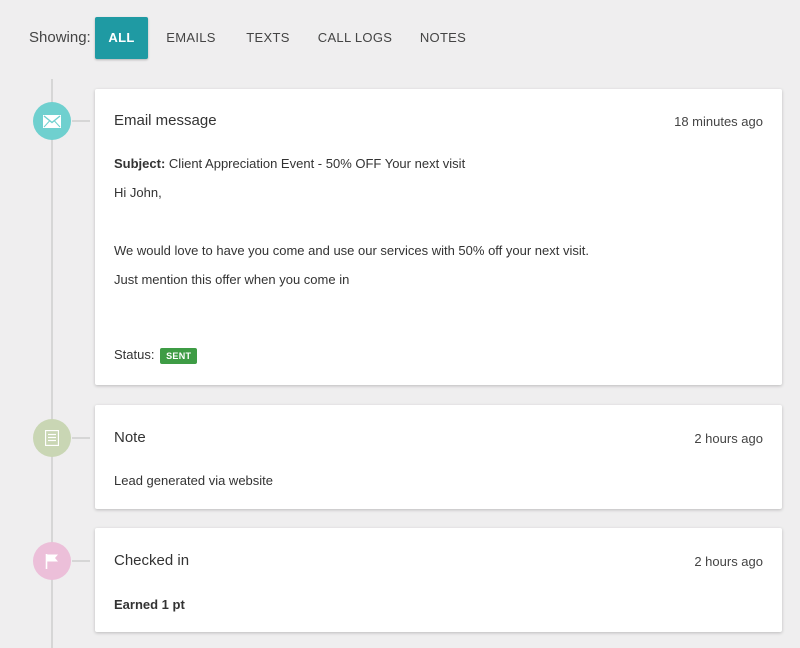 Image resolution: width=800 pixels, height=648 pixels. Describe the element at coordinates (194, 480) in the screenshot. I see `note-text: Lead generated via website` at that location.